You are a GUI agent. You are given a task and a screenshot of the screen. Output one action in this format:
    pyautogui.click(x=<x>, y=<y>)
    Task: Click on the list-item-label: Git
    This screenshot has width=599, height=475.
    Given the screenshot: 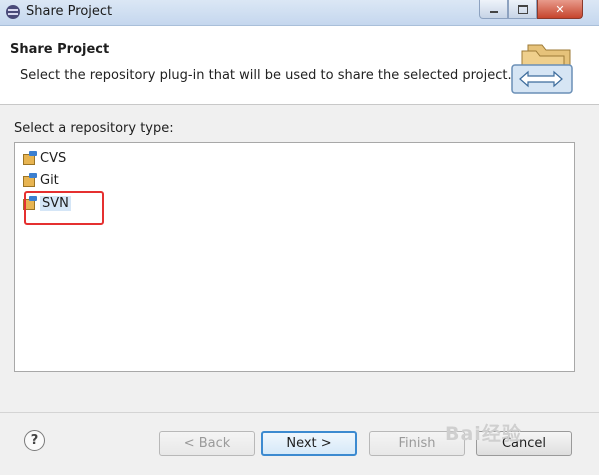 What is the action you would take?
    pyautogui.click(x=49, y=180)
    